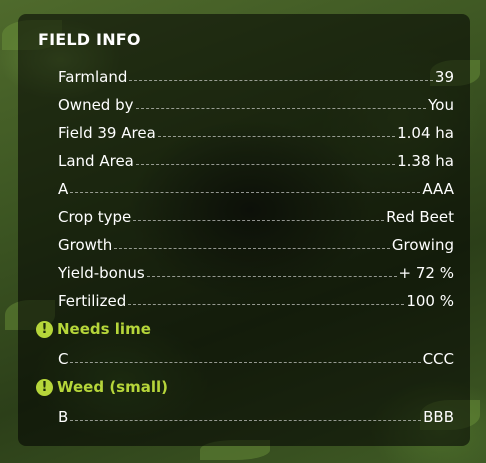 The width and height of the screenshot is (486, 463). Describe the element at coordinates (256, 130) in the screenshot. I see `info-row-field-area: Field 39 Area 1.04 ha` at that location.